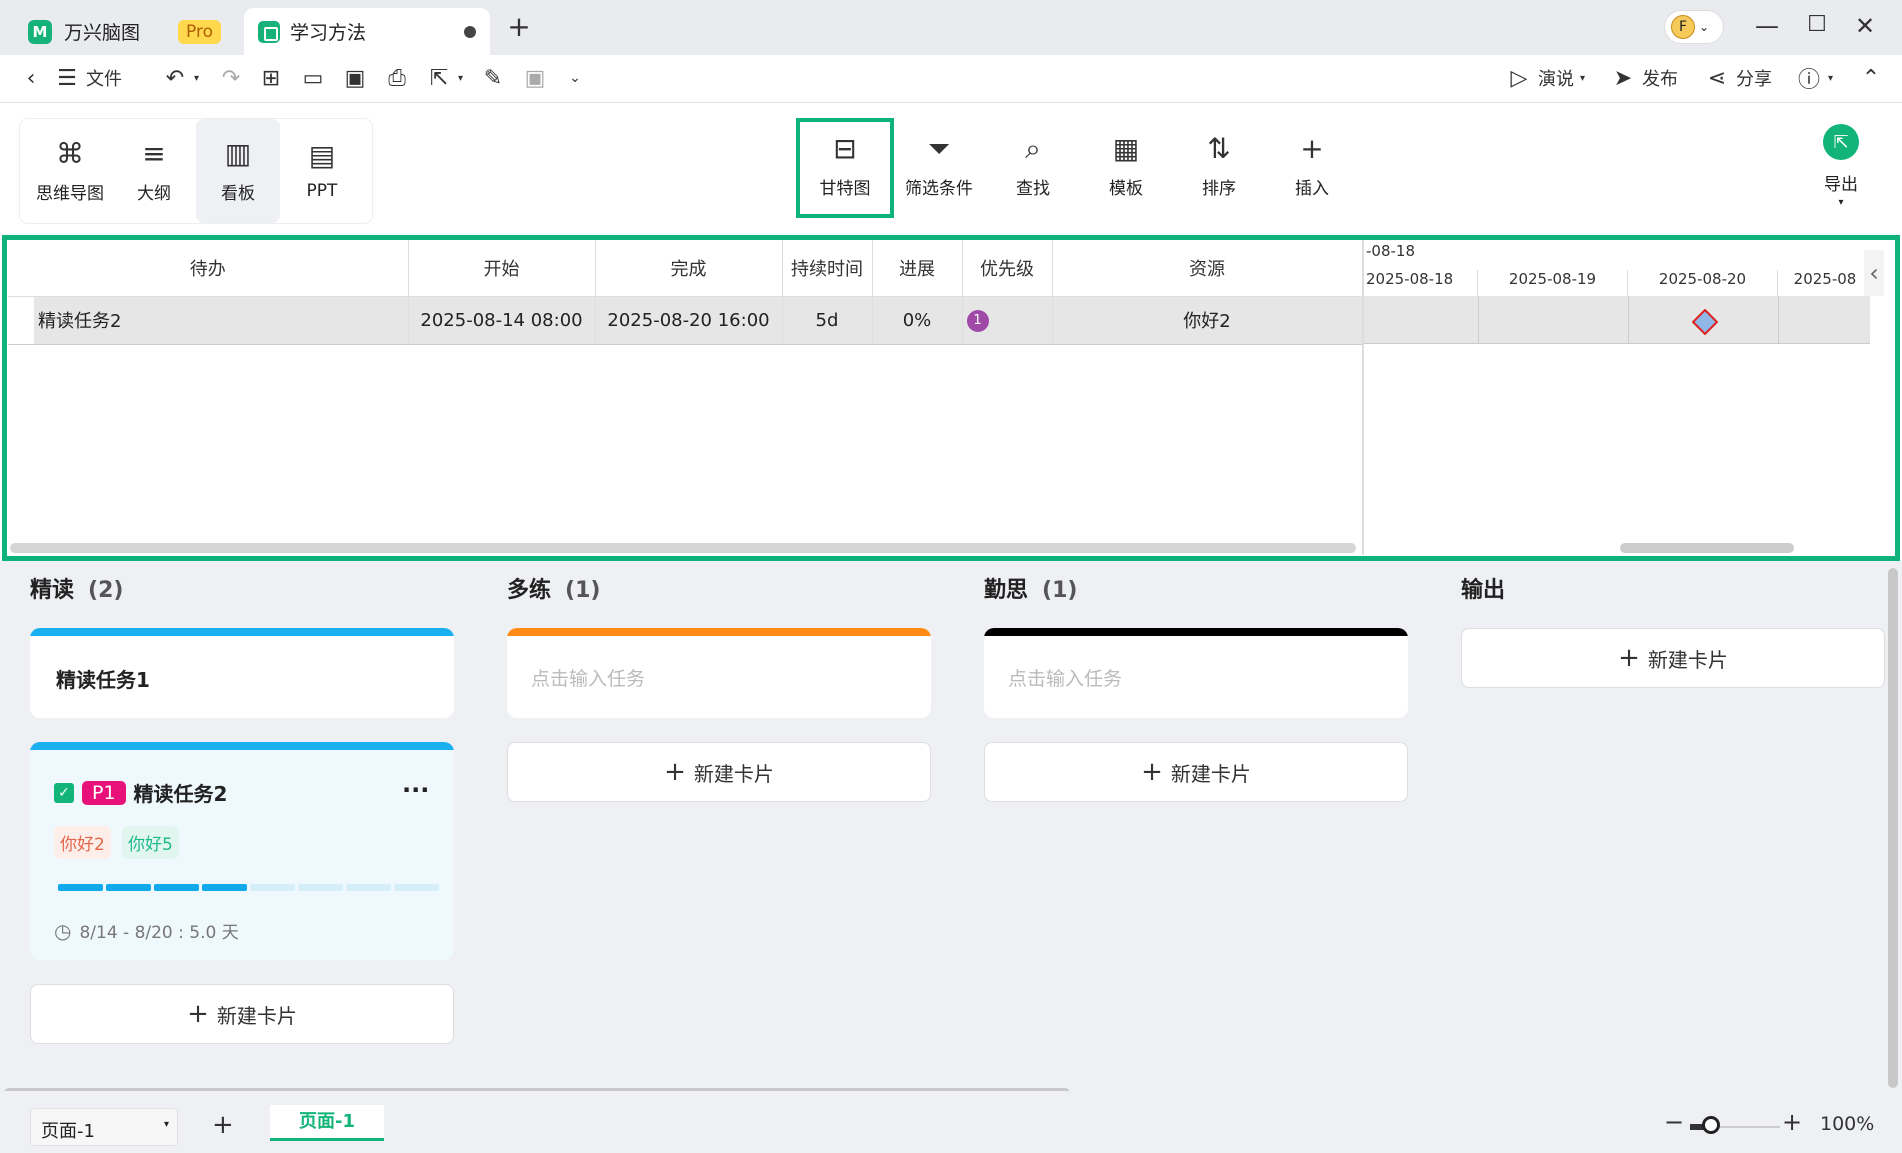  What do you see at coordinates (1808, 80) in the screenshot?
I see `help-icon: ⓘ` at bounding box center [1808, 80].